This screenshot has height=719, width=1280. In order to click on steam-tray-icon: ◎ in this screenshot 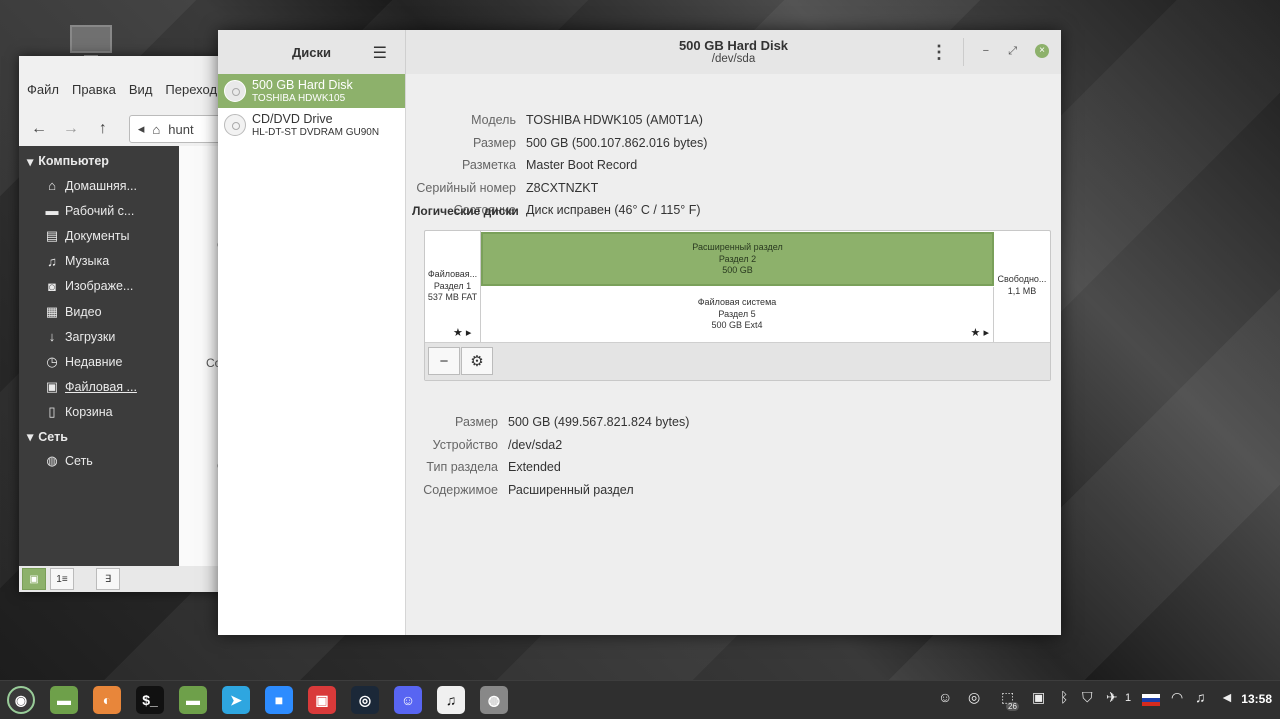, I will do `click(974, 697)`.